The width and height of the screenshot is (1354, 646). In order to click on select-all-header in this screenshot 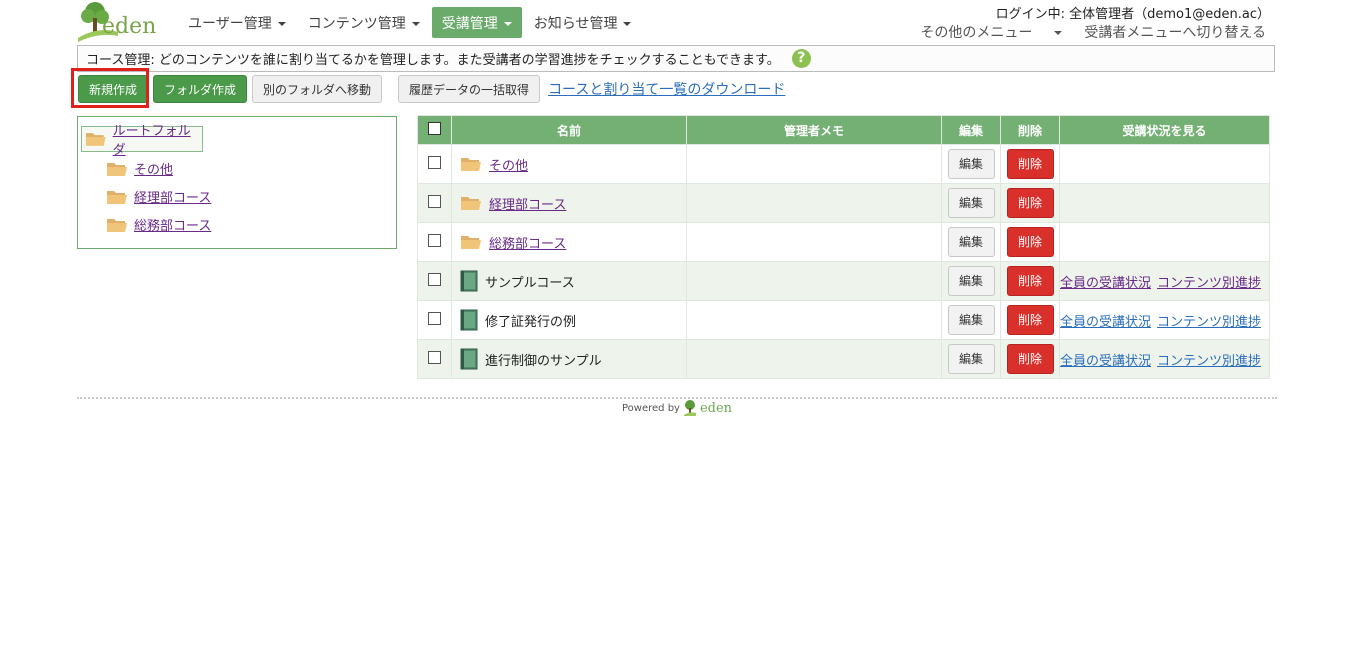, I will do `click(434, 130)`.